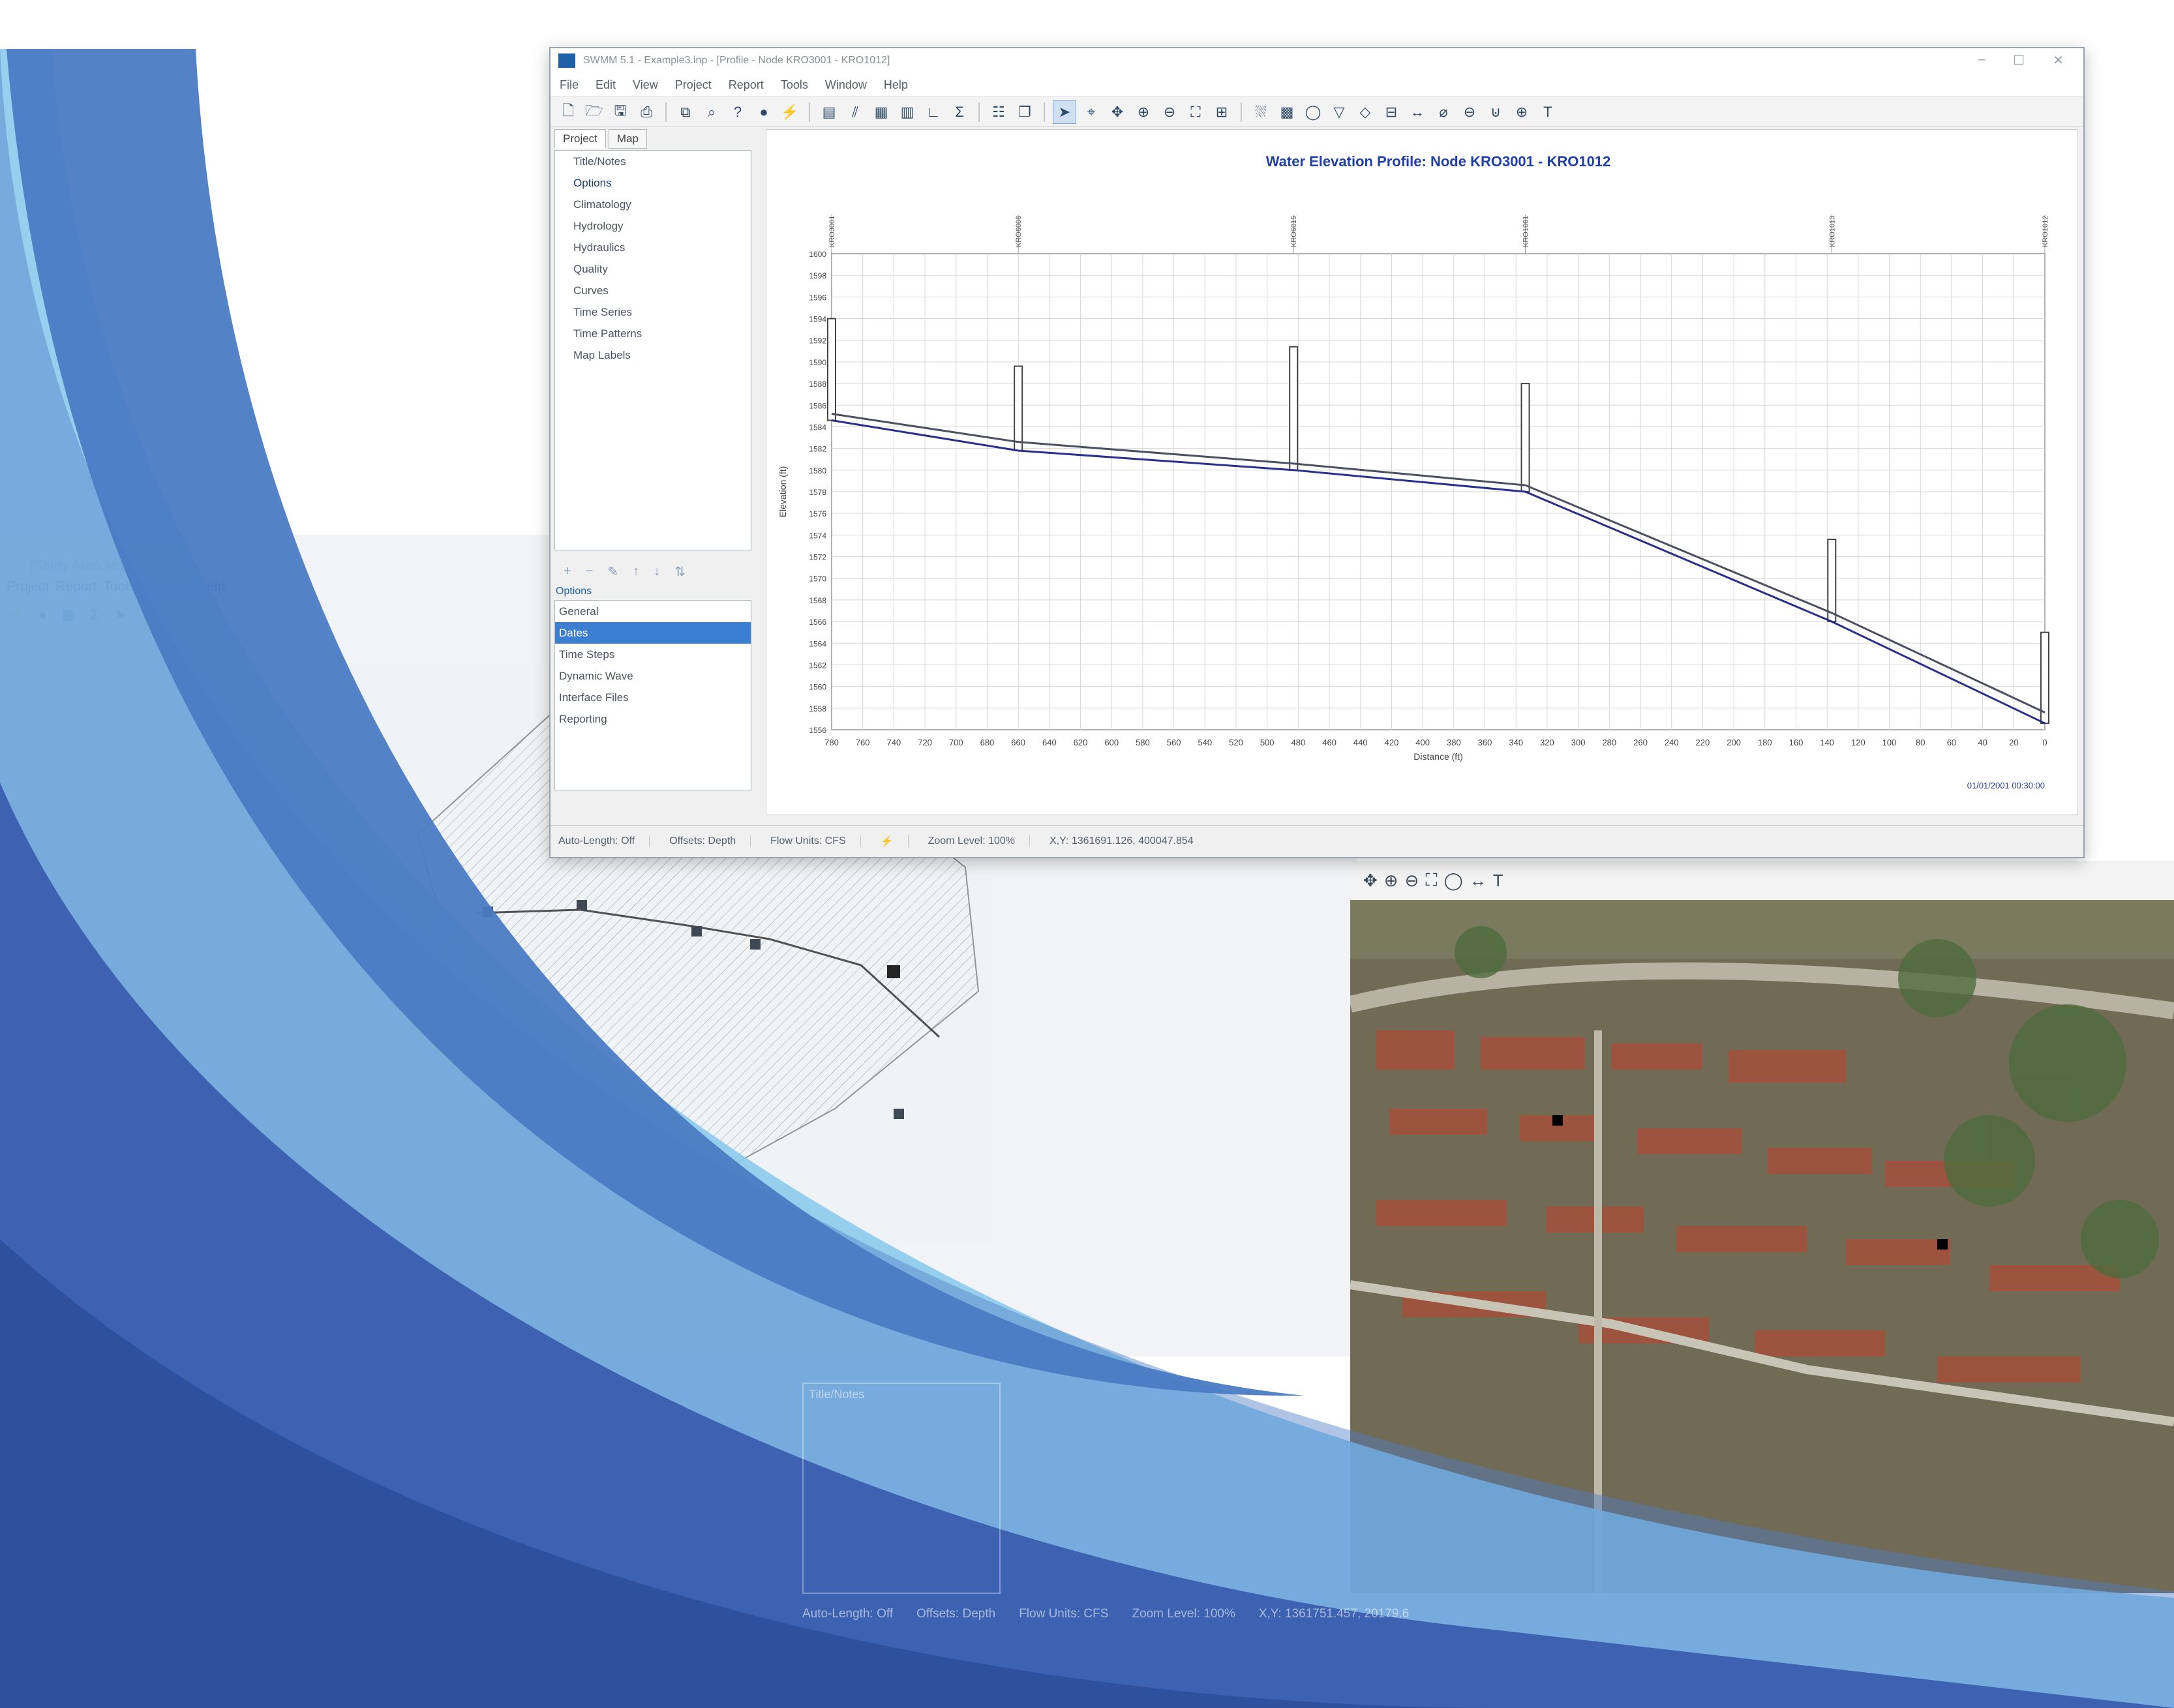 This screenshot has width=2174, height=1708. Describe the element at coordinates (42, 615) in the screenshot. I see `bg-globe-icon: ●` at that location.